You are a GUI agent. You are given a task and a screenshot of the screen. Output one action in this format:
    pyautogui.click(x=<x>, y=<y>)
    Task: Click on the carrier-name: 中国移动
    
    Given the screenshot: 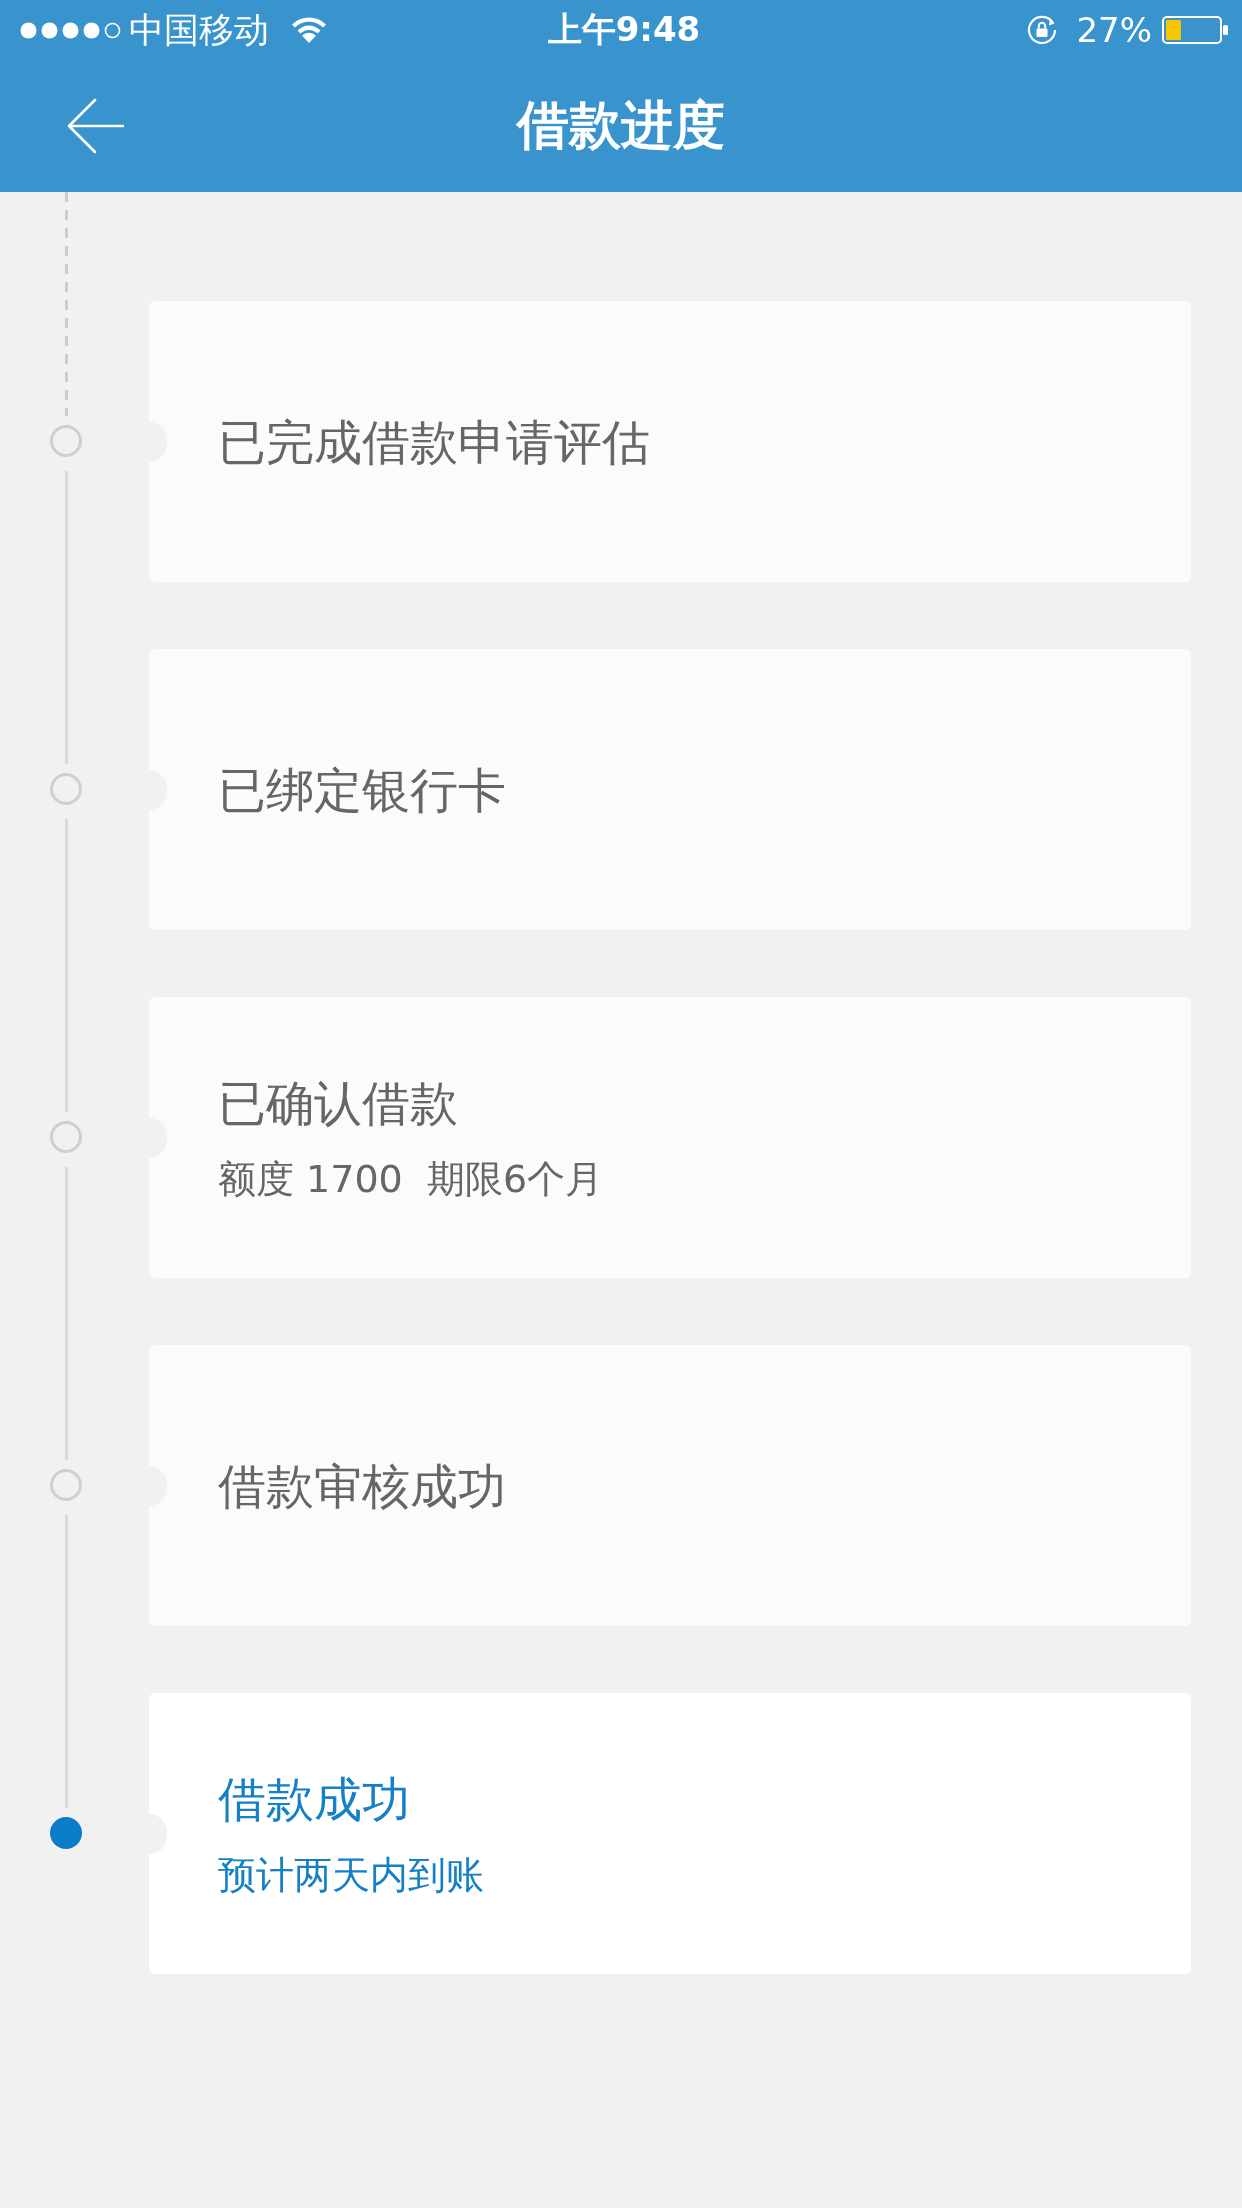 What is the action you would take?
    pyautogui.click(x=199, y=30)
    